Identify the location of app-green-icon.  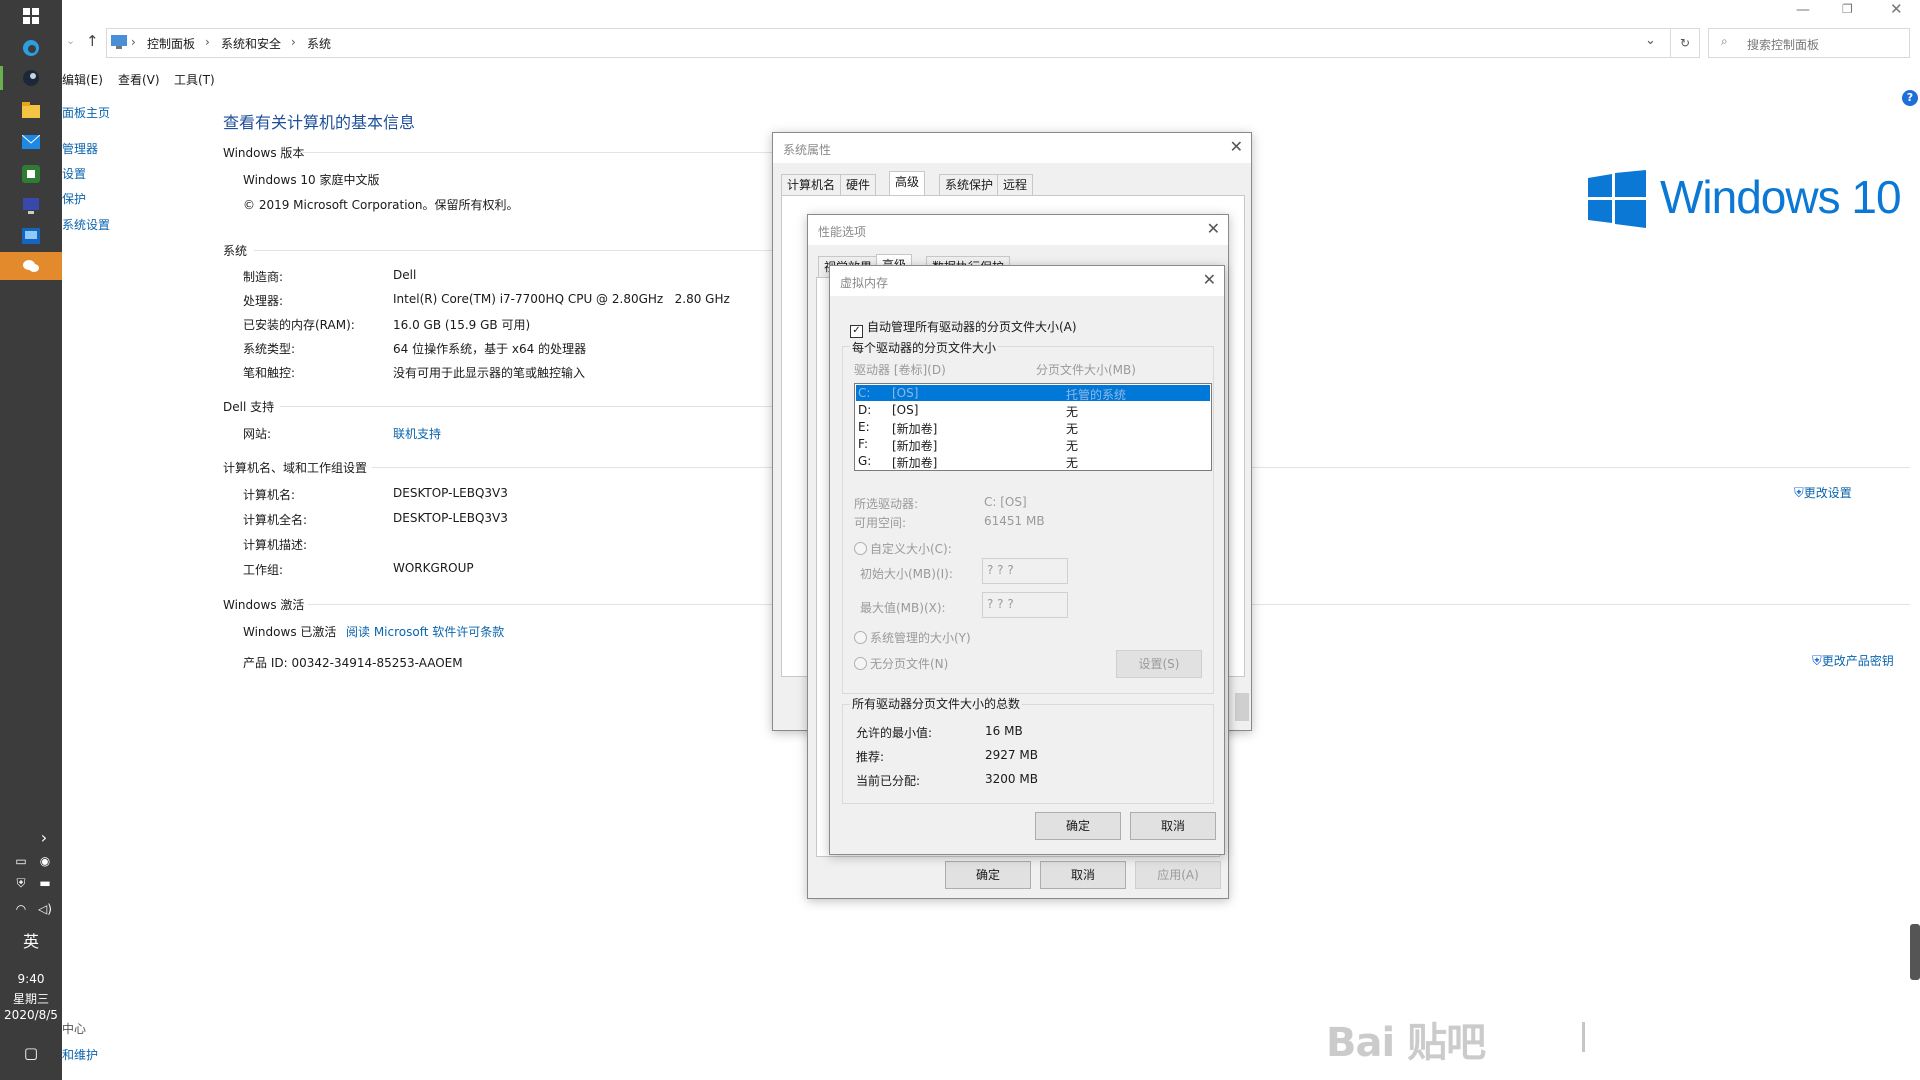
(31, 174).